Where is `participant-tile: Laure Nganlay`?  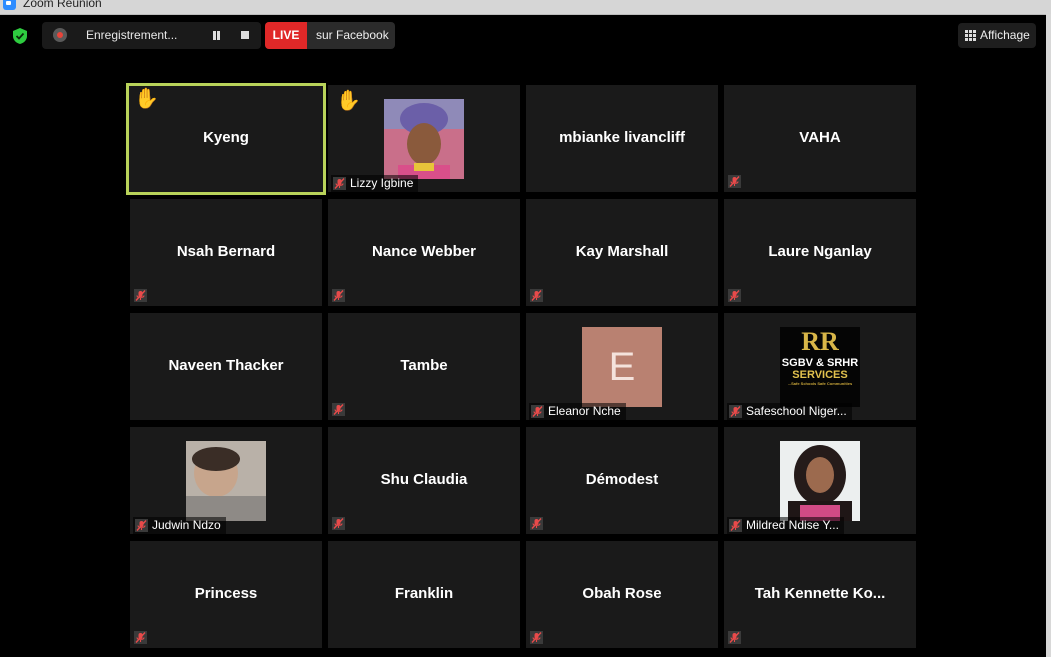 participant-tile: Laure Nganlay is located at coordinates (820, 252).